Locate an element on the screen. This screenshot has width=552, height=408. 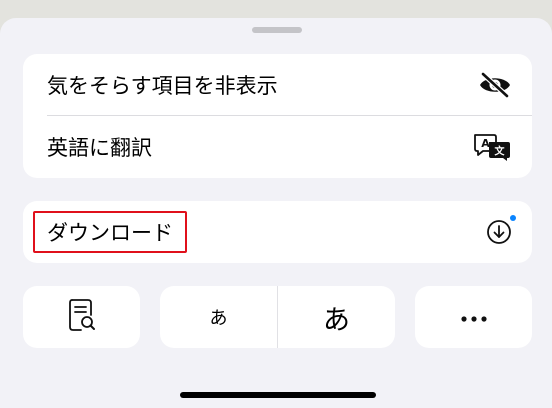
reader-button is located at coordinates (81, 317).